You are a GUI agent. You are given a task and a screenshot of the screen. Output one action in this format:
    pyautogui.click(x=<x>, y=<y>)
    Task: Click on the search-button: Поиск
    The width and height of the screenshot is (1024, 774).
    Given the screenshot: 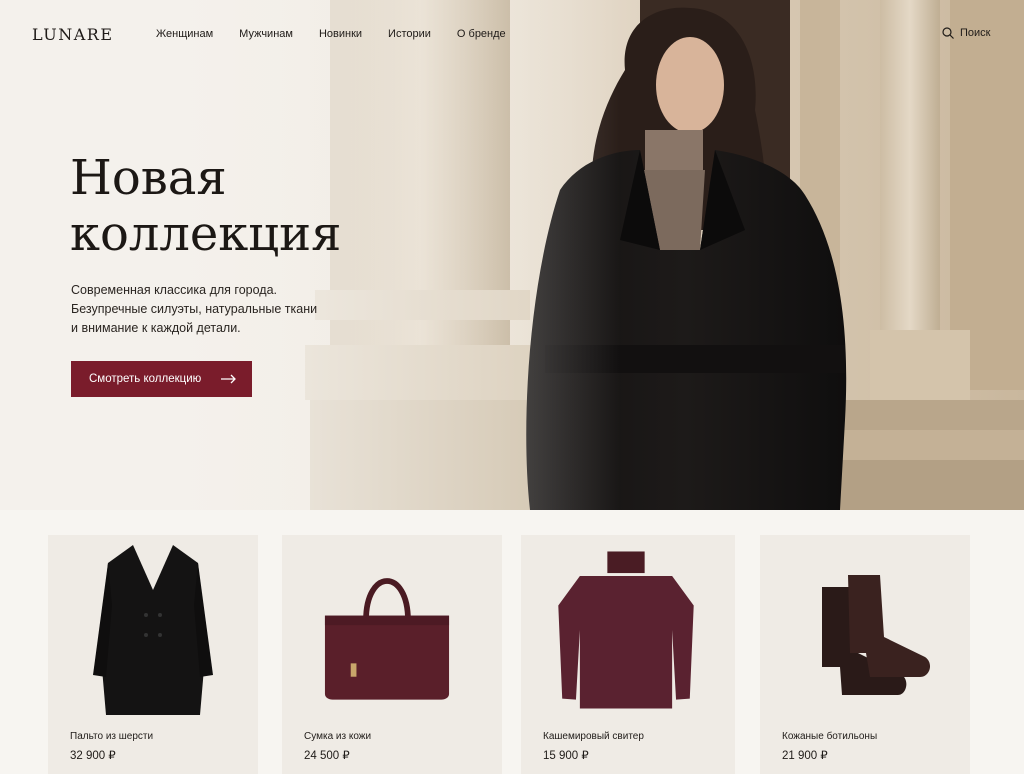 What is the action you would take?
    pyautogui.click(x=966, y=33)
    